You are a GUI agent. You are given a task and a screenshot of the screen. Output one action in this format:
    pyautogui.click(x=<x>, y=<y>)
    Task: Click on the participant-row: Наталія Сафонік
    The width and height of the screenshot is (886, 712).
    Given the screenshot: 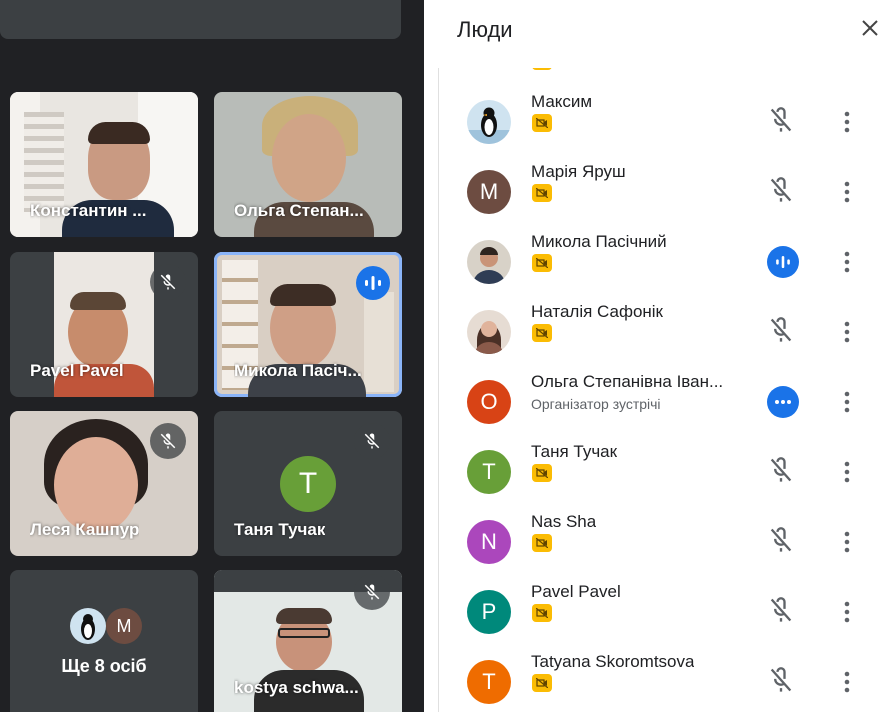 What is the action you would take?
    pyautogui.click(x=662, y=341)
    